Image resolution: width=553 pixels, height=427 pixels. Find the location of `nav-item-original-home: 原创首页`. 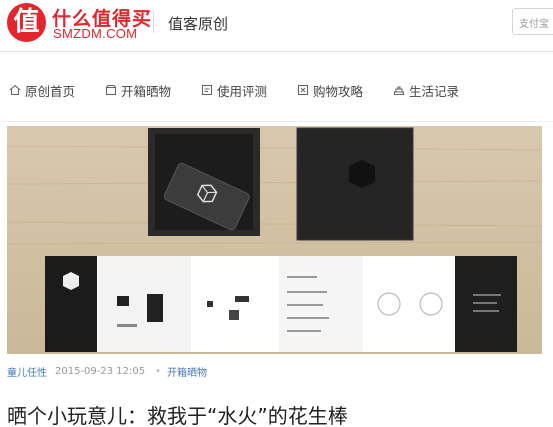

nav-item-original-home: 原创首页 is located at coordinates (42, 90).